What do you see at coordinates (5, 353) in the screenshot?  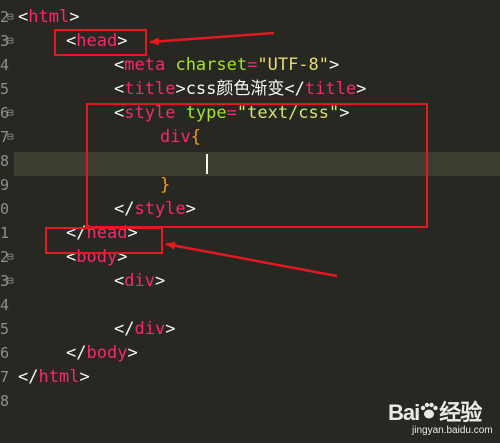 I see `line-number: 6` at bounding box center [5, 353].